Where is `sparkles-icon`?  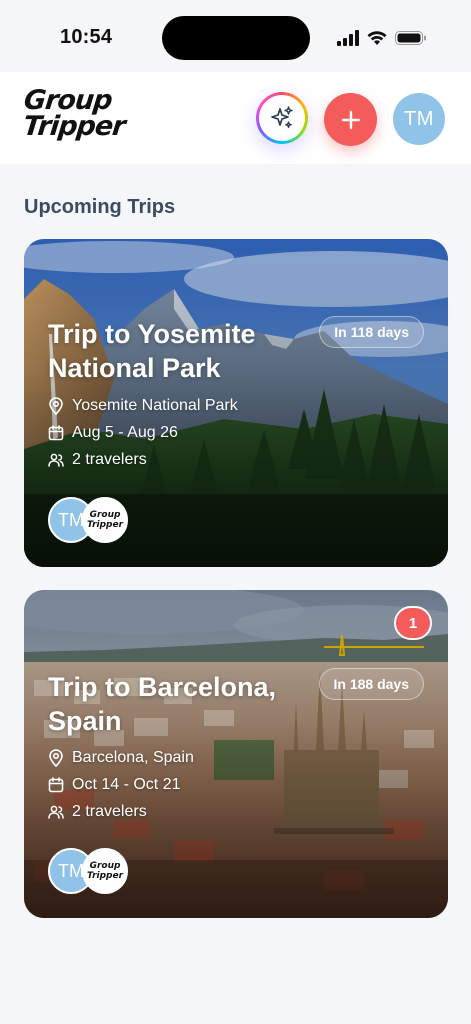 sparkles-icon is located at coordinates (282, 117).